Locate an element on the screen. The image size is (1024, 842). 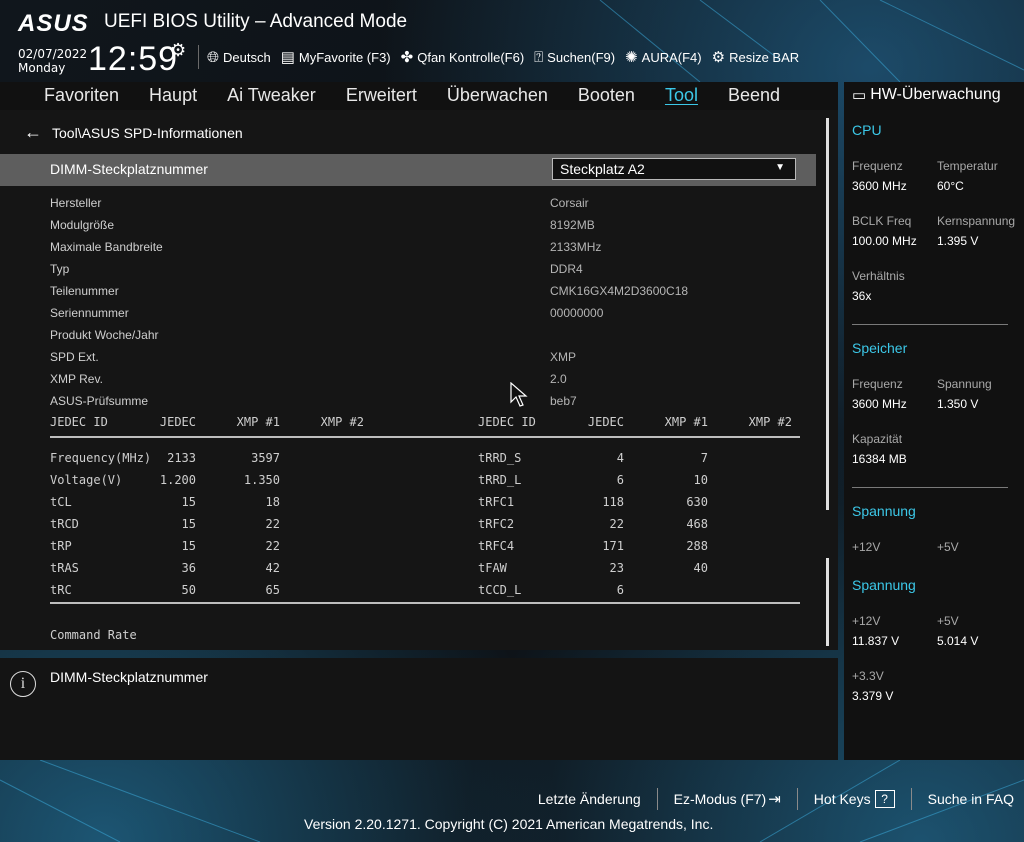
info-value: XMP is located at coordinates (563, 357).